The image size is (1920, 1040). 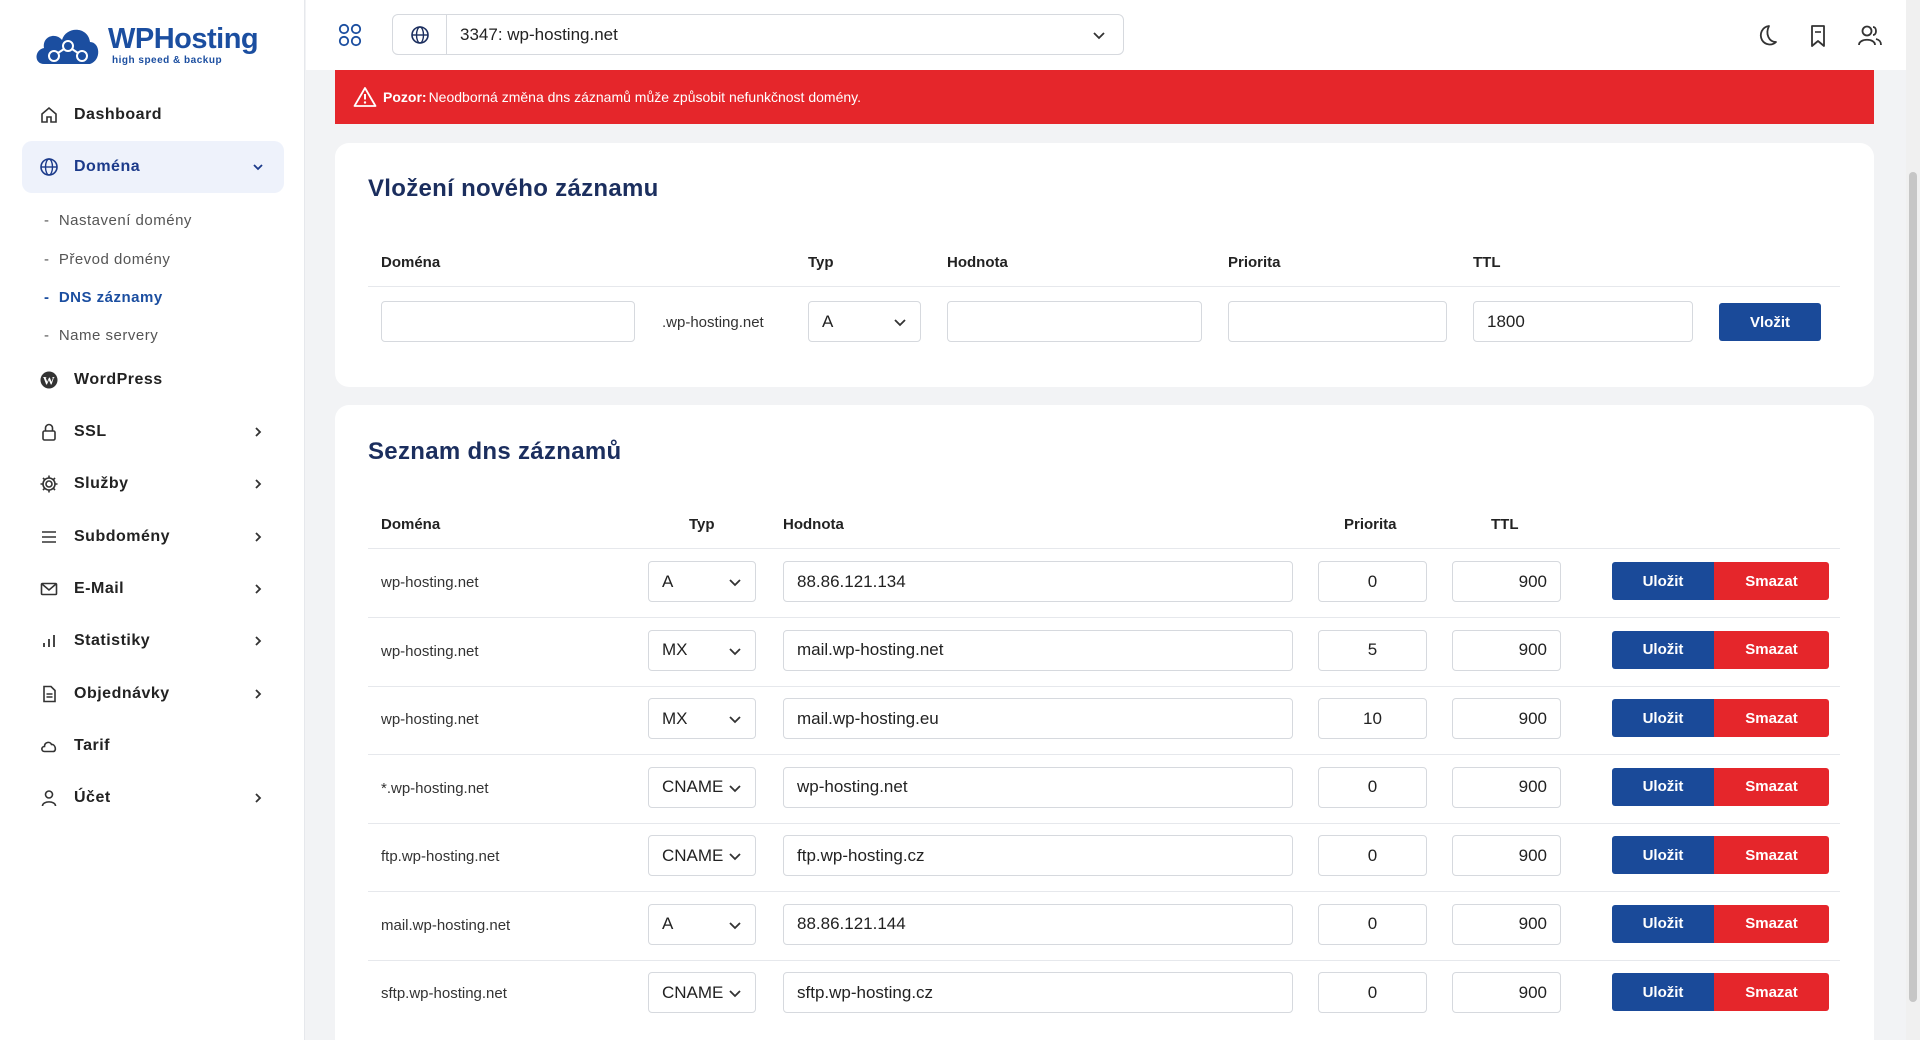 I want to click on sidebar-item-dashboard: Dashboard, so click(x=153, y=115).